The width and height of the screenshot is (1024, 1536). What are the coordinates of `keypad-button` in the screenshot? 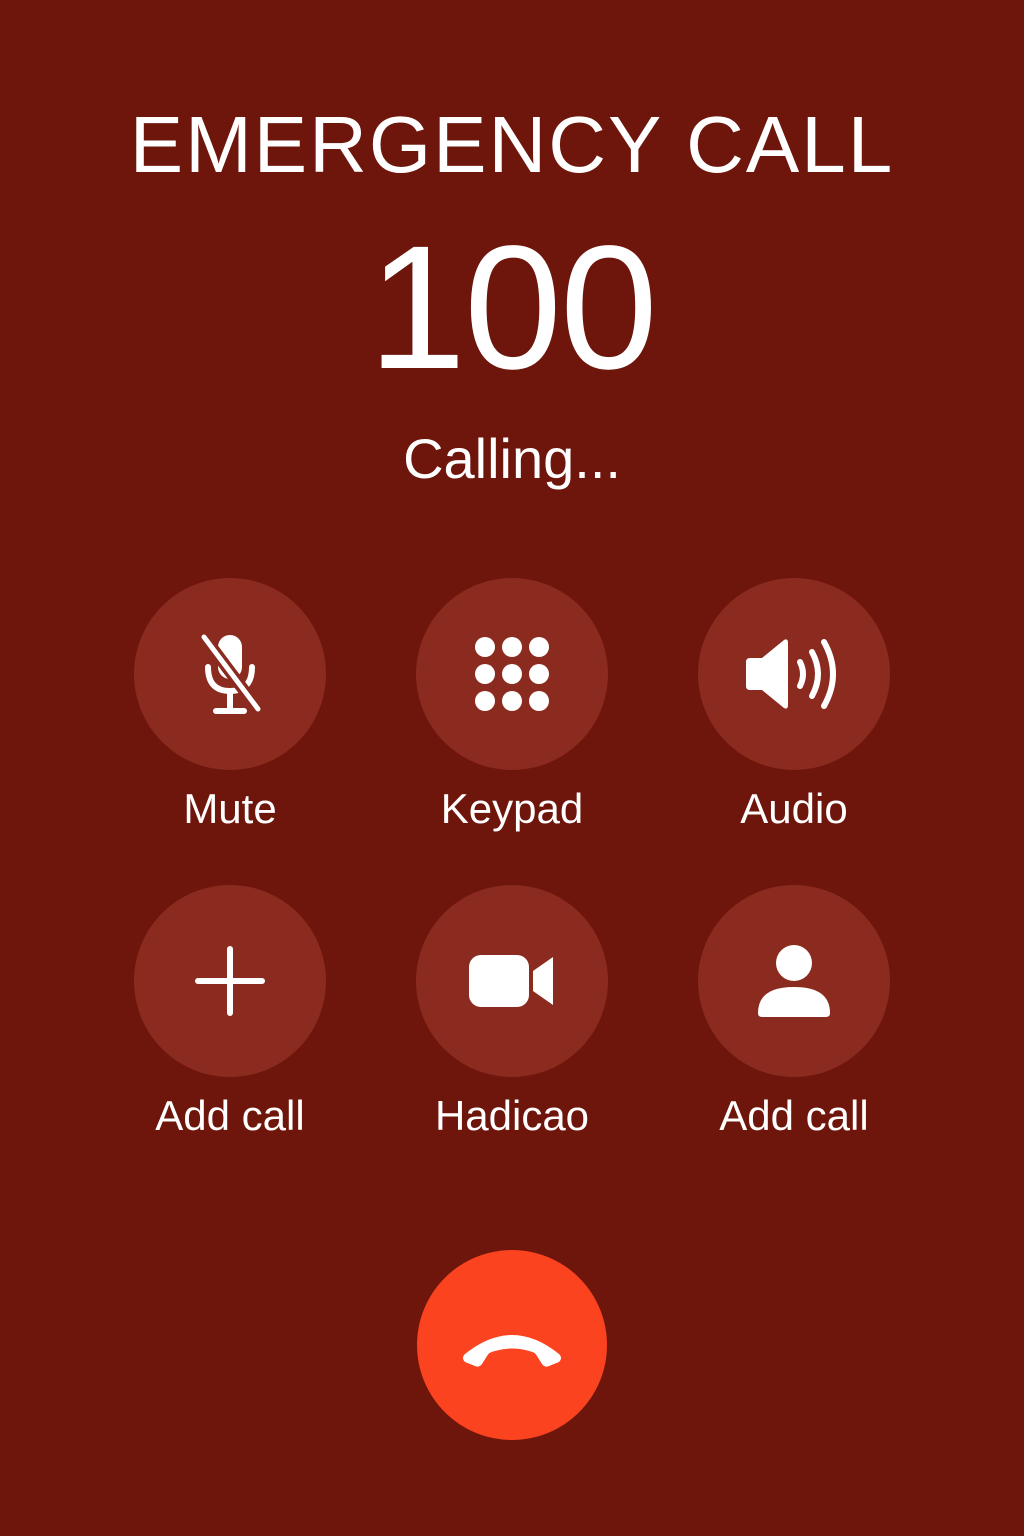 It's located at (512, 674).